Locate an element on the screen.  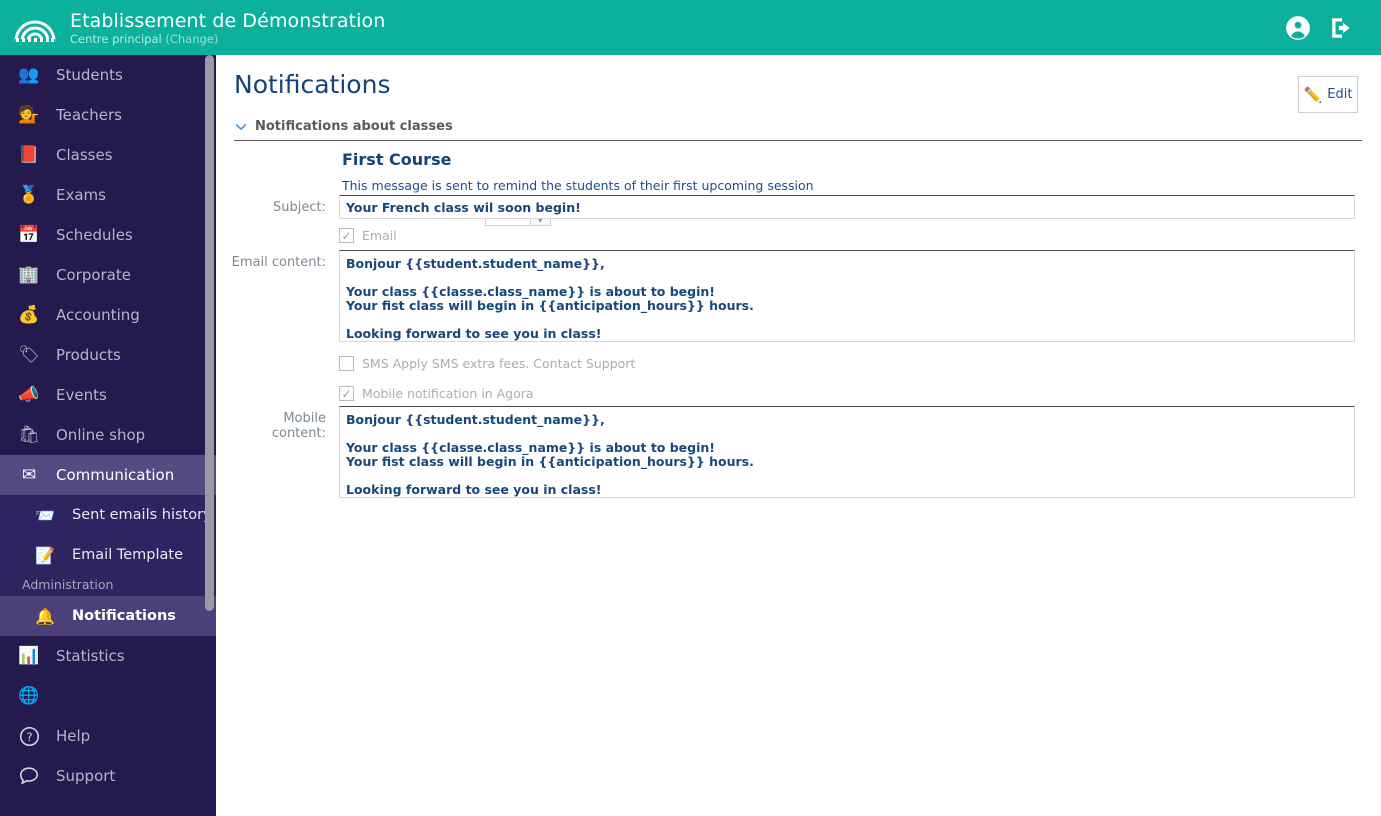
sidebar-item-email-template: 📝 Email Template is located at coordinates (108, 555).